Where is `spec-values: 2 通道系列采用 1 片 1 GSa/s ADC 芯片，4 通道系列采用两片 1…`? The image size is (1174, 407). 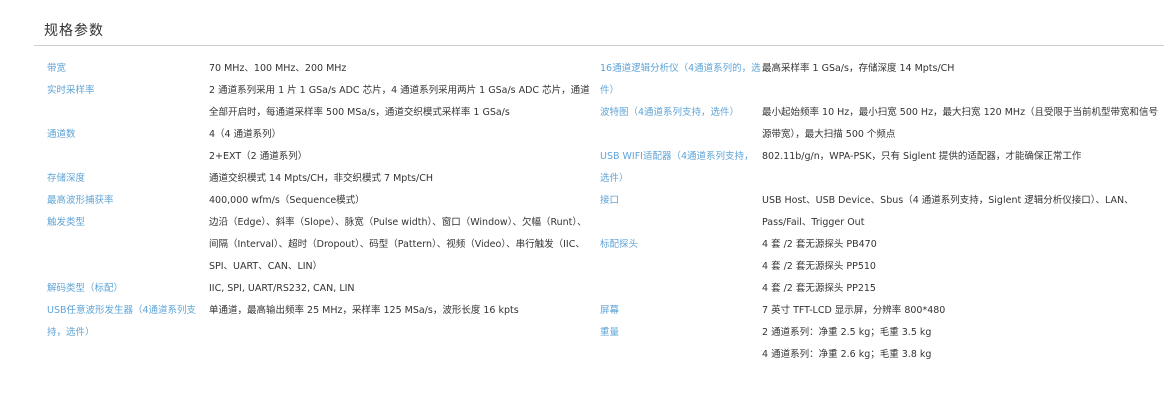 spec-values: 2 通道系列采用 1 片 1 GSa/s ADC 芯片，4 通道系列采用两片 1… is located at coordinates (400, 102).